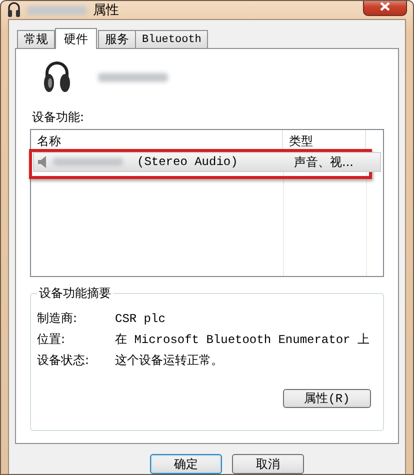 The image size is (414, 475). Describe the element at coordinates (59, 117) in the screenshot. I see `section-label: 设备功能:` at that location.